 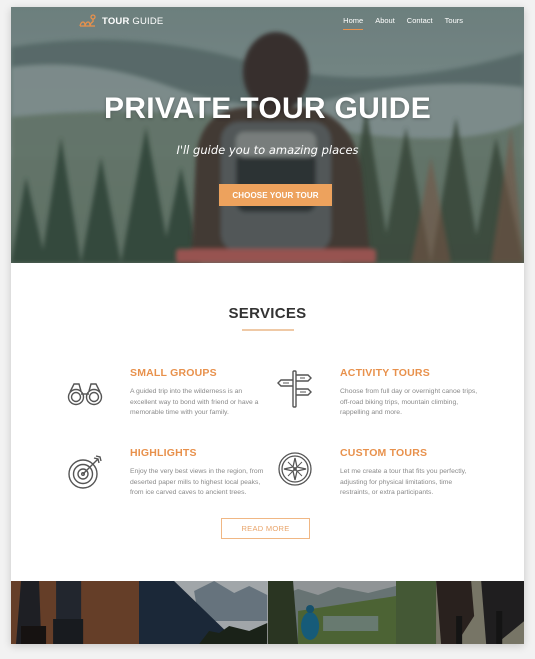 I want to click on mountain-range-image, so click(x=203, y=612).